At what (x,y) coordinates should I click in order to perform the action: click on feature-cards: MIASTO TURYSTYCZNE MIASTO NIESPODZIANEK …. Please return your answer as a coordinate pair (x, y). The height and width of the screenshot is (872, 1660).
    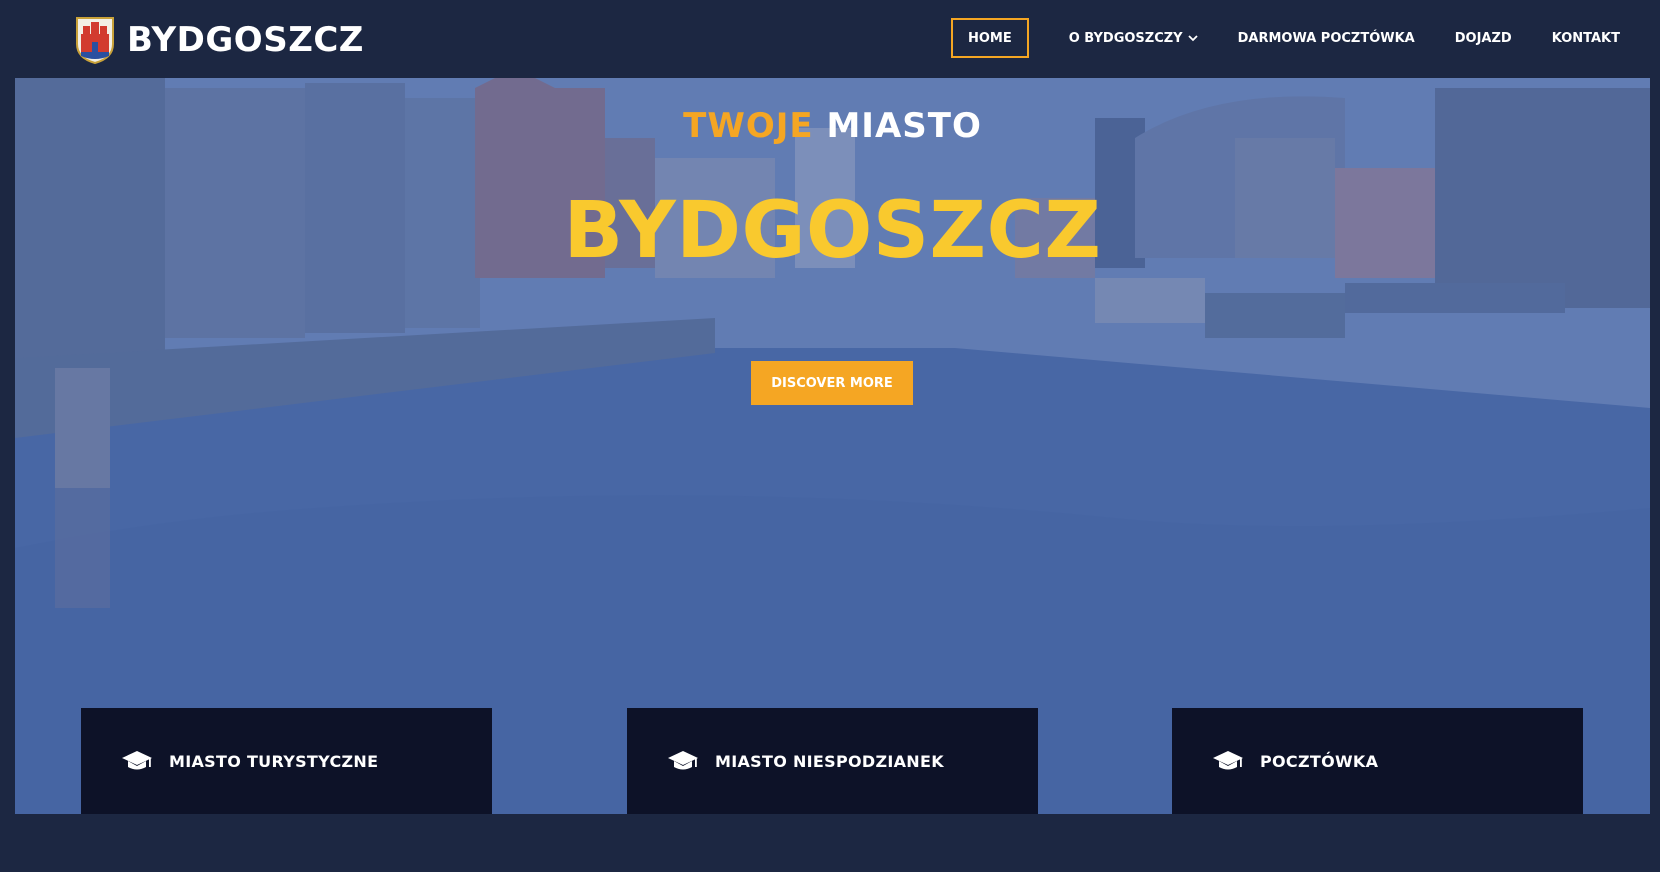
    Looking at the image, I should click on (832, 761).